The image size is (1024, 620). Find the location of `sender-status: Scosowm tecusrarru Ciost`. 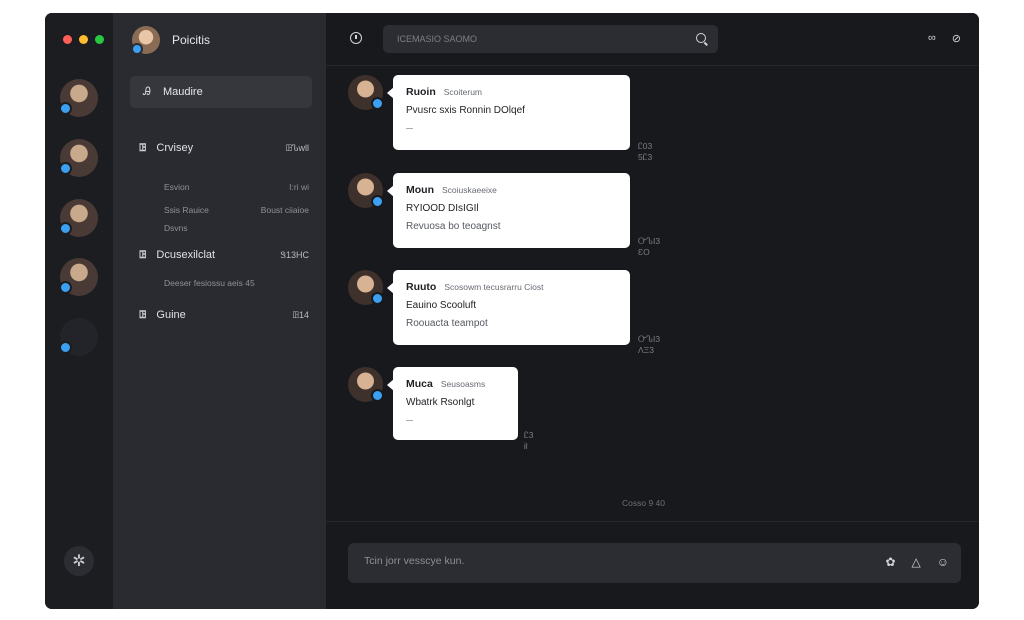

sender-status: Scosowm tecusrarru Ciost is located at coordinates (494, 287).